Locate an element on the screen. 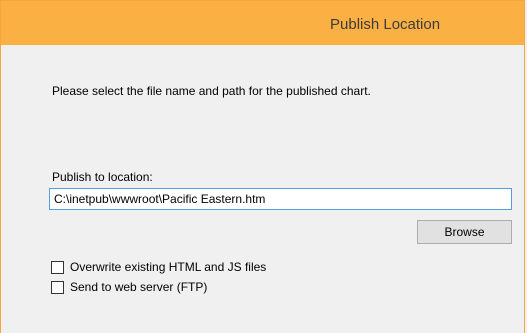 The height and width of the screenshot is (333, 527). send-to-ftp-option: Send to web server (FTP) is located at coordinates (129, 287).